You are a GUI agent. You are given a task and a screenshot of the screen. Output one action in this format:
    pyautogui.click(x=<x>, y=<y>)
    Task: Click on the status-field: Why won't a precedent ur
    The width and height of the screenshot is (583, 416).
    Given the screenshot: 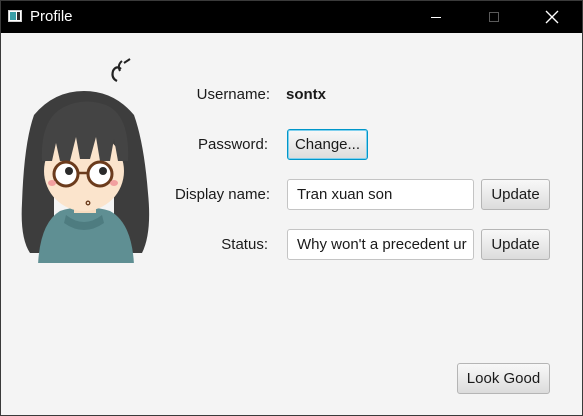 What is the action you would take?
    pyautogui.click(x=380, y=244)
    